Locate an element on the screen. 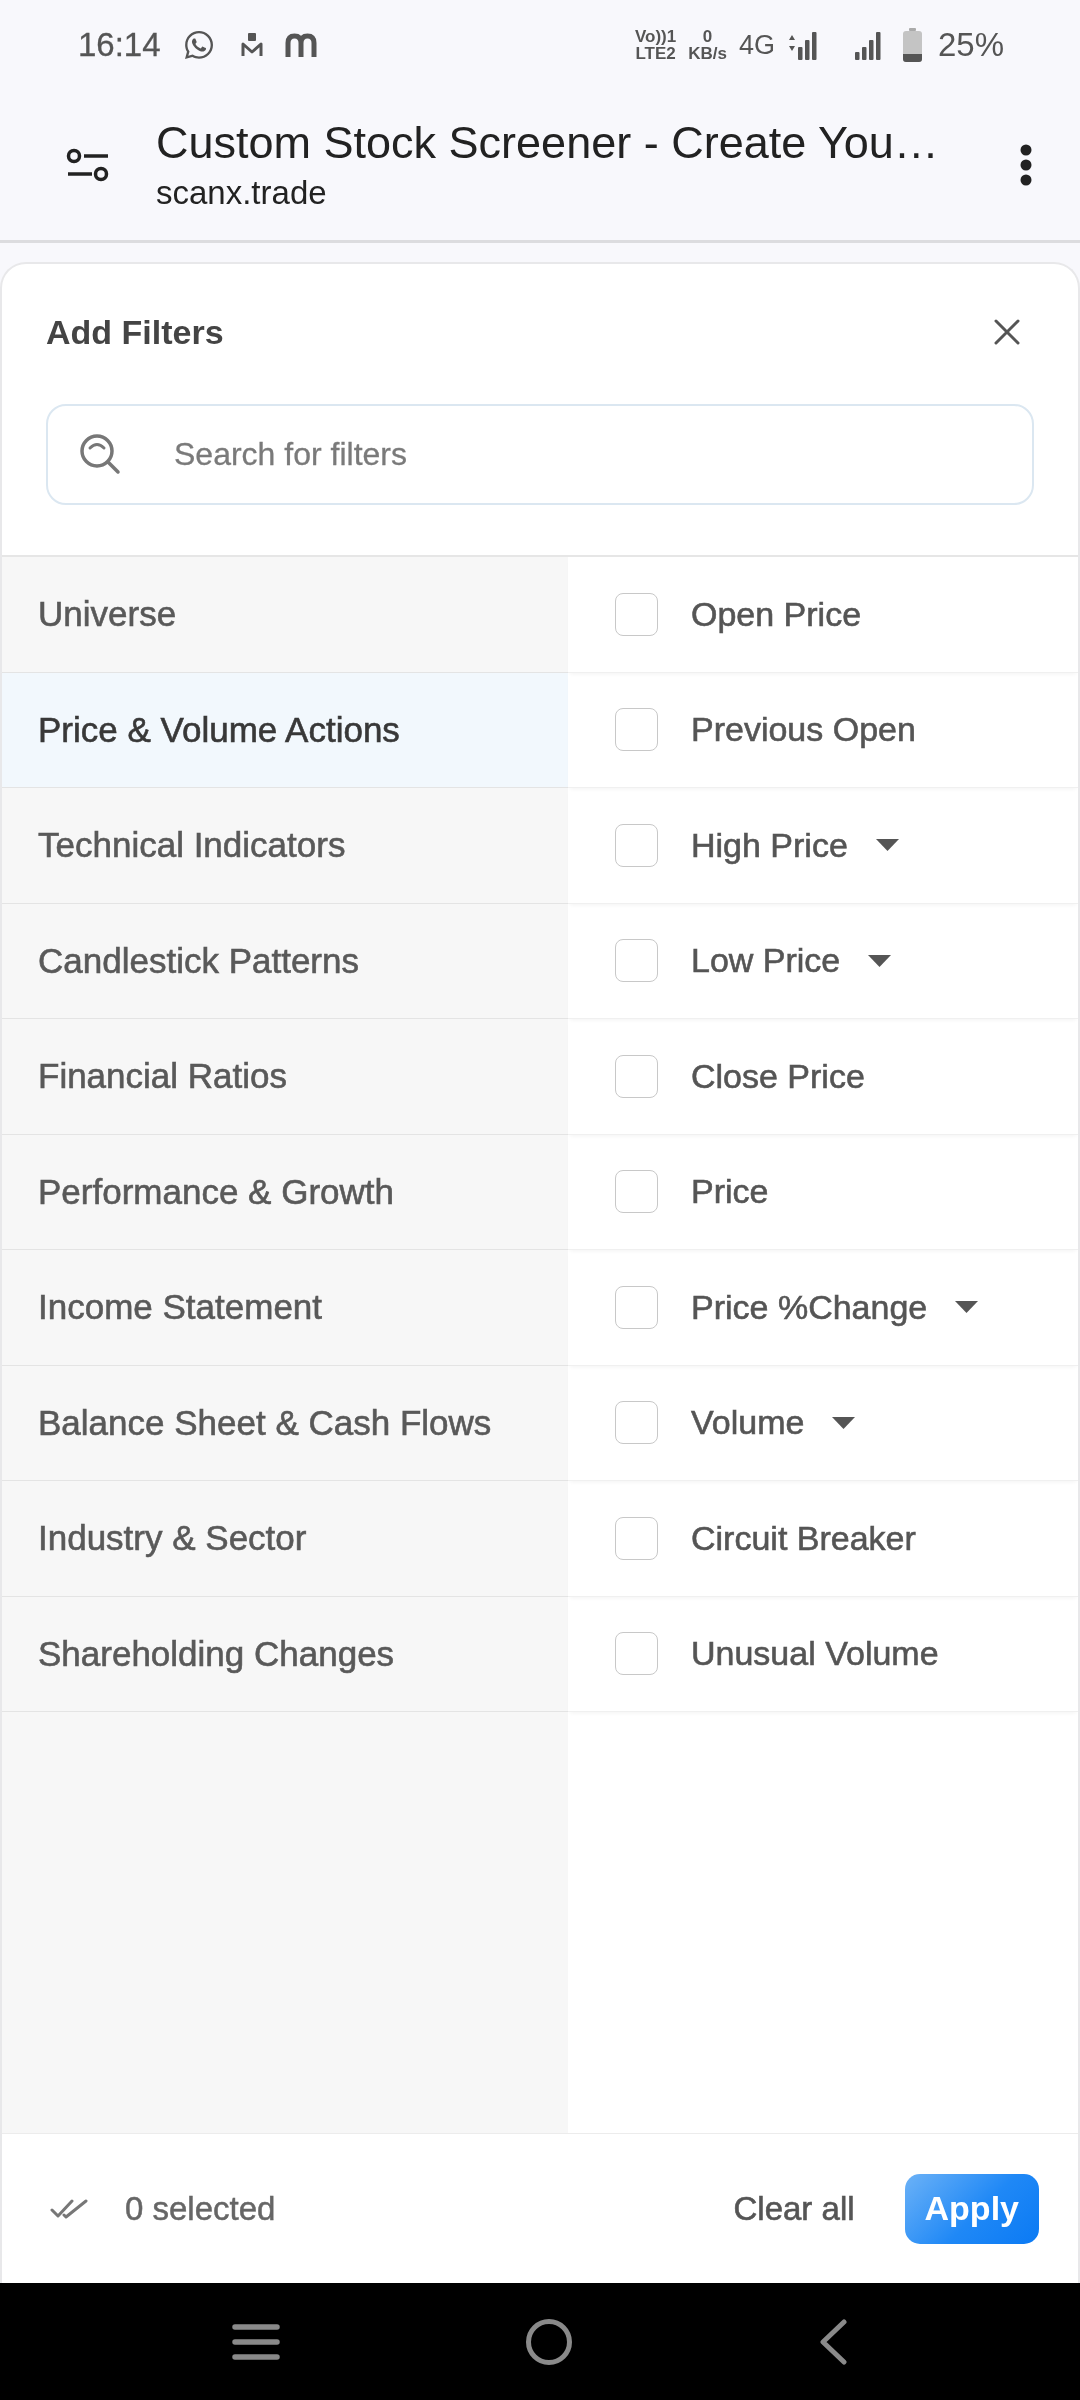  sliders-icon is located at coordinates (88, 165).